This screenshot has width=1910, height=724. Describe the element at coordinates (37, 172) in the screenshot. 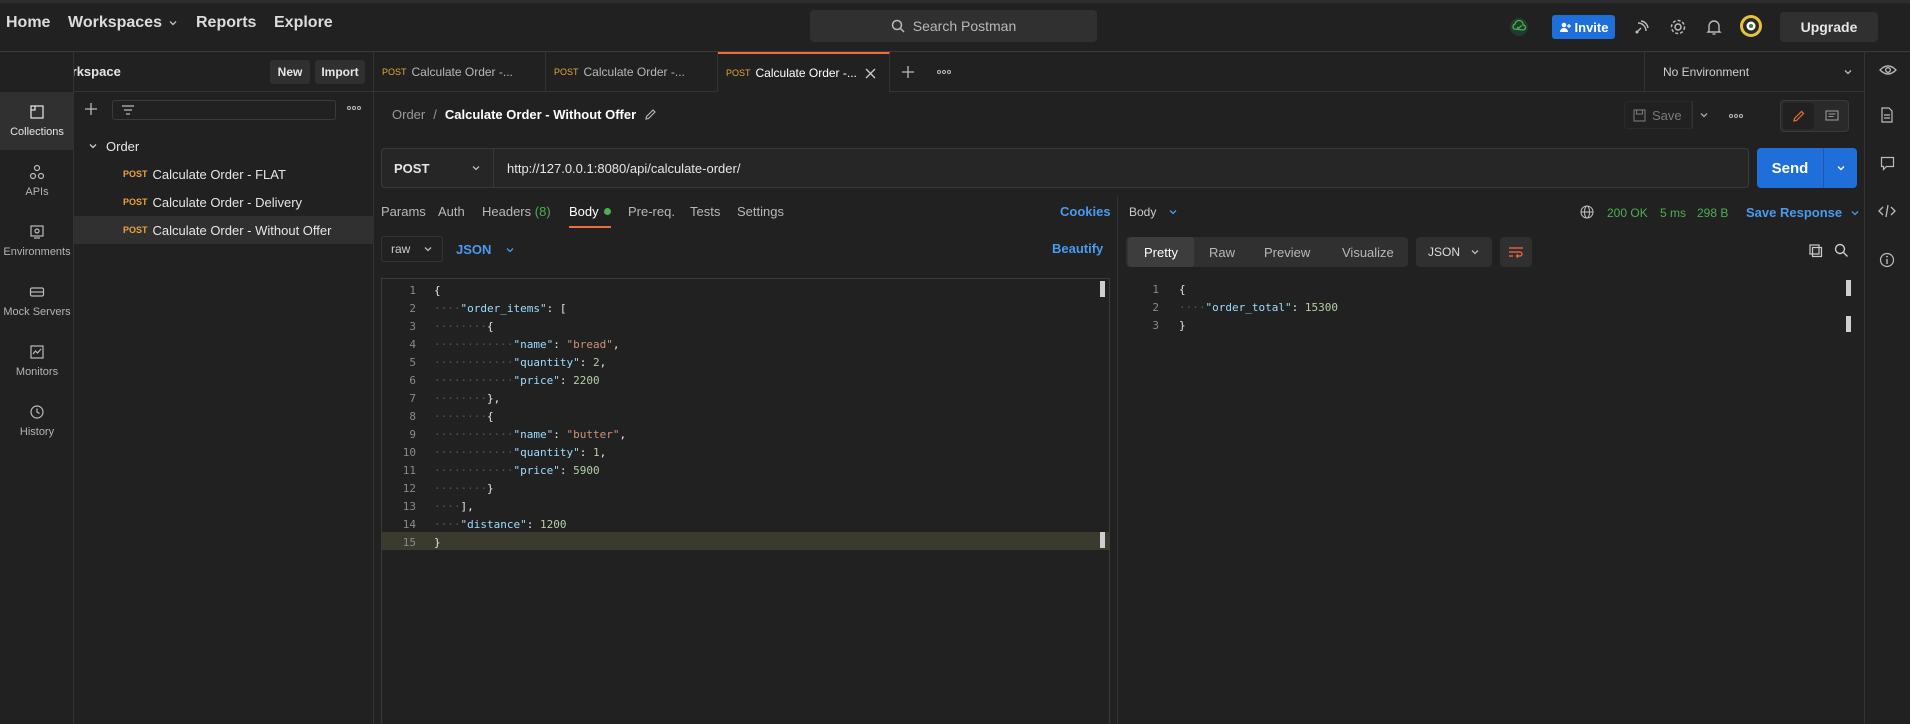

I see `apis-icon` at that location.